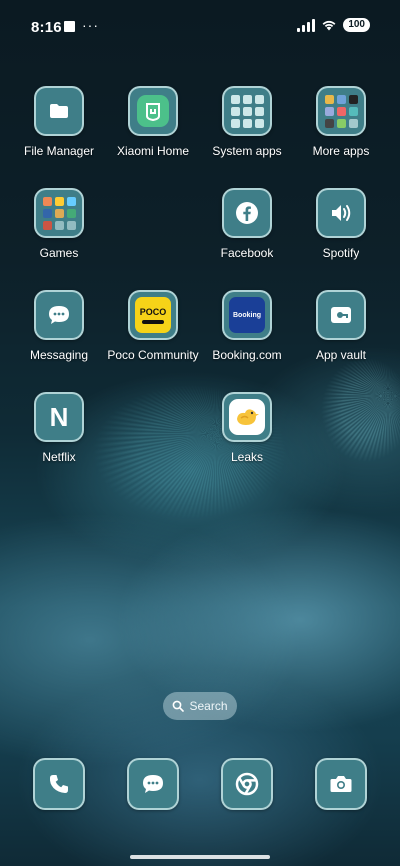  I want to click on app-label: Games, so click(59, 253).